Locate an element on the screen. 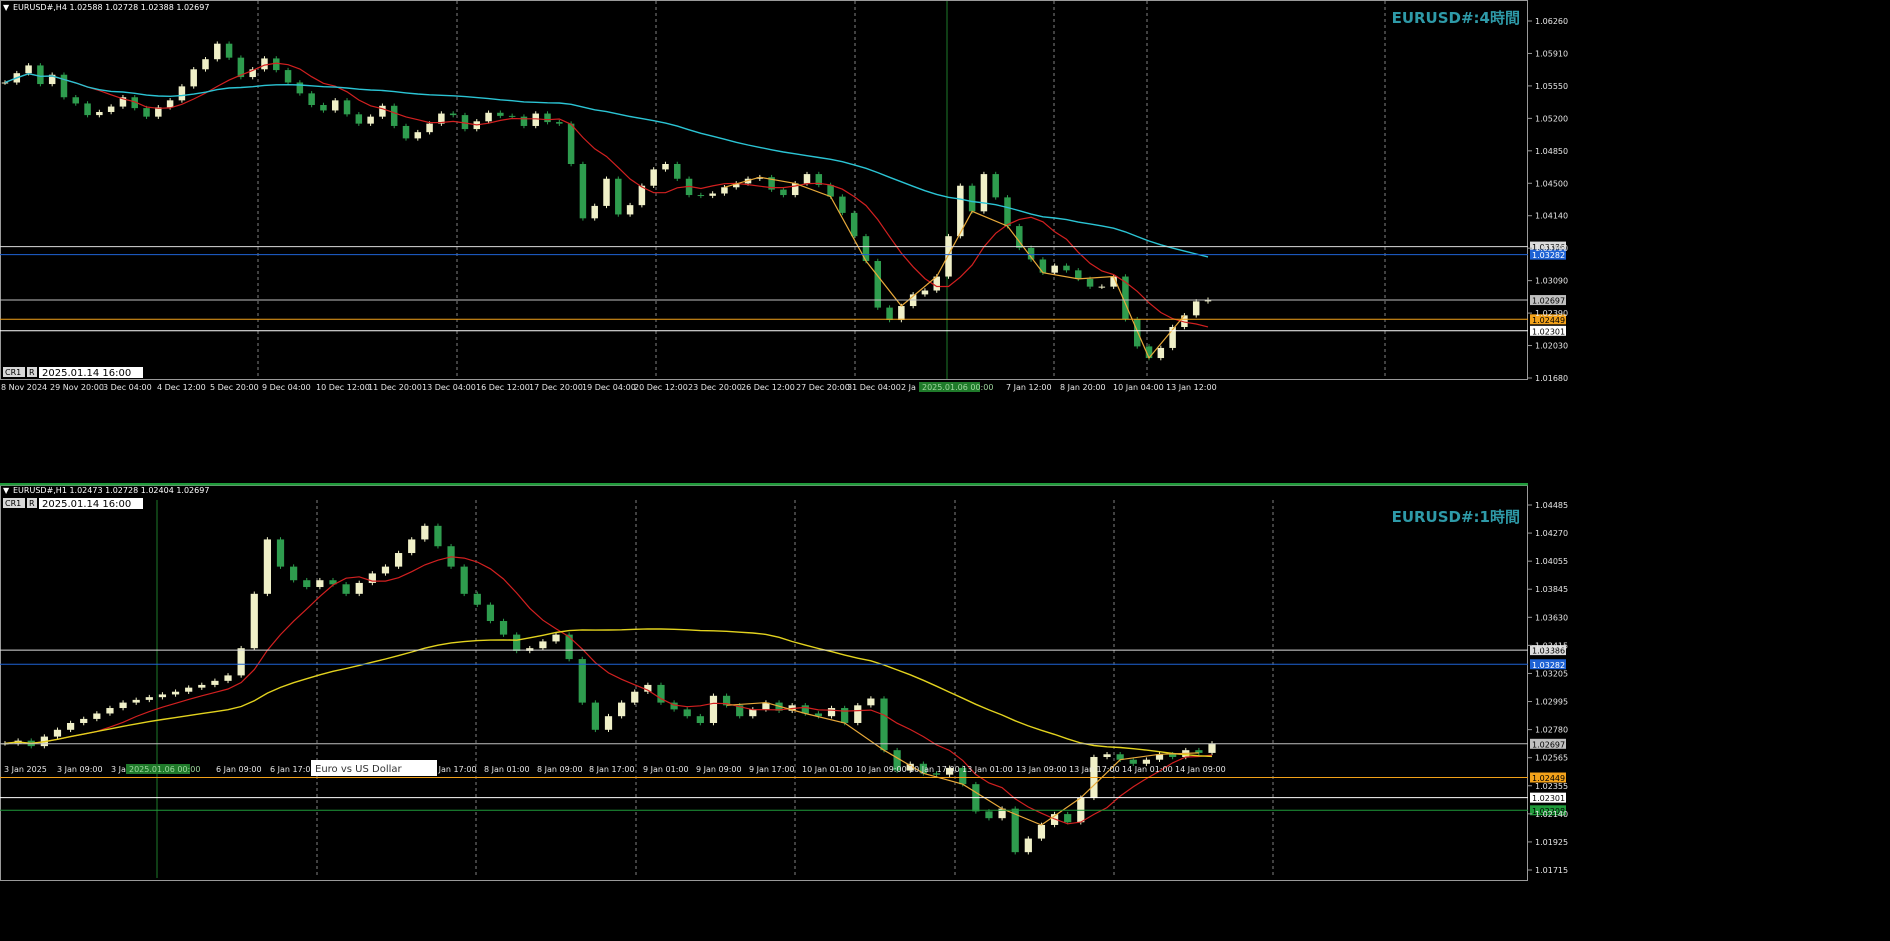  time-axis-label: 4 Dec 12:00 is located at coordinates (181, 387).